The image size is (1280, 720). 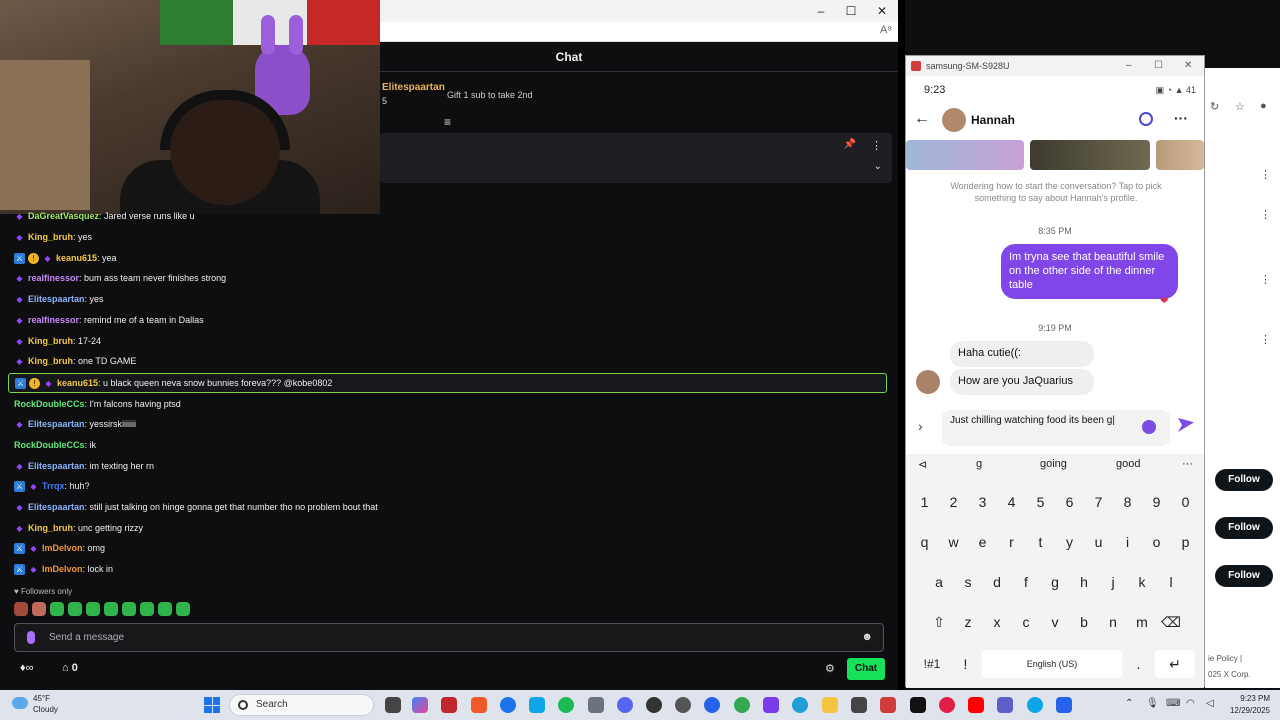 What do you see at coordinates (993, 120) in the screenshot?
I see `contact-name: Hannah` at bounding box center [993, 120].